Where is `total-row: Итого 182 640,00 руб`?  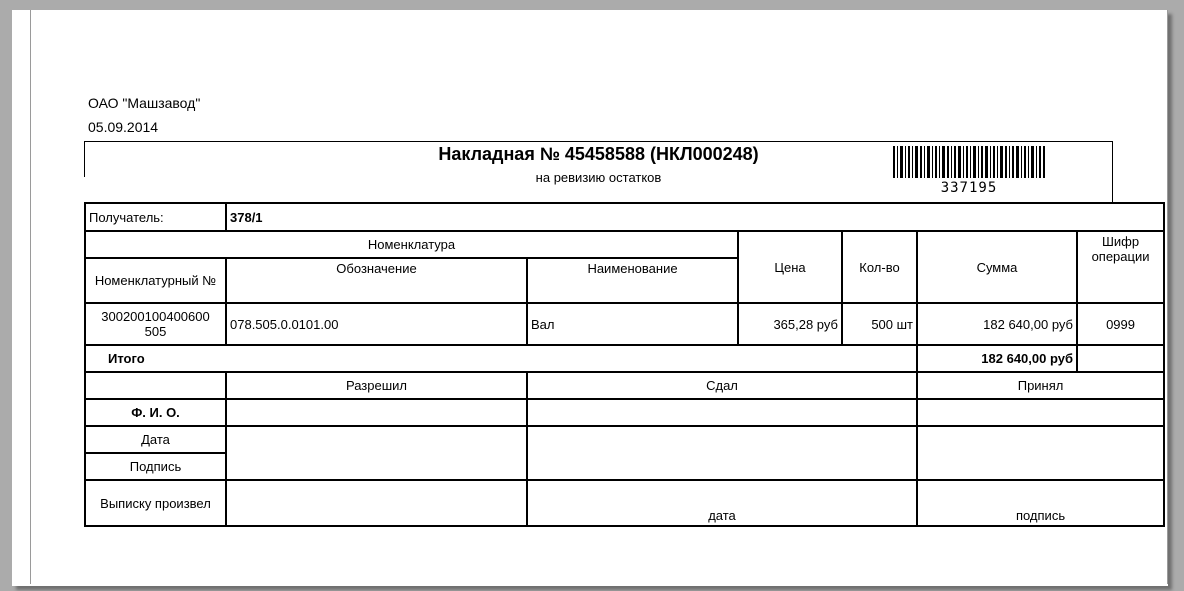
total-row: Итого 182 640,00 руб is located at coordinates (625, 358).